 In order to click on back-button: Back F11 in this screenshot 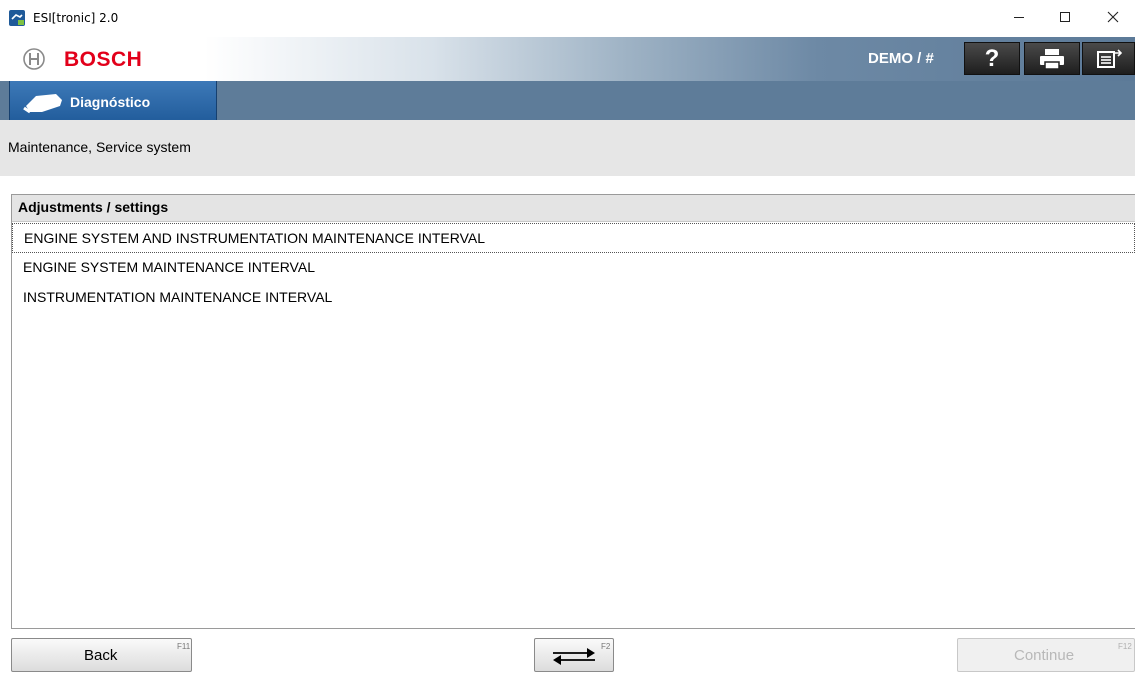, I will do `click(101, 655)`.